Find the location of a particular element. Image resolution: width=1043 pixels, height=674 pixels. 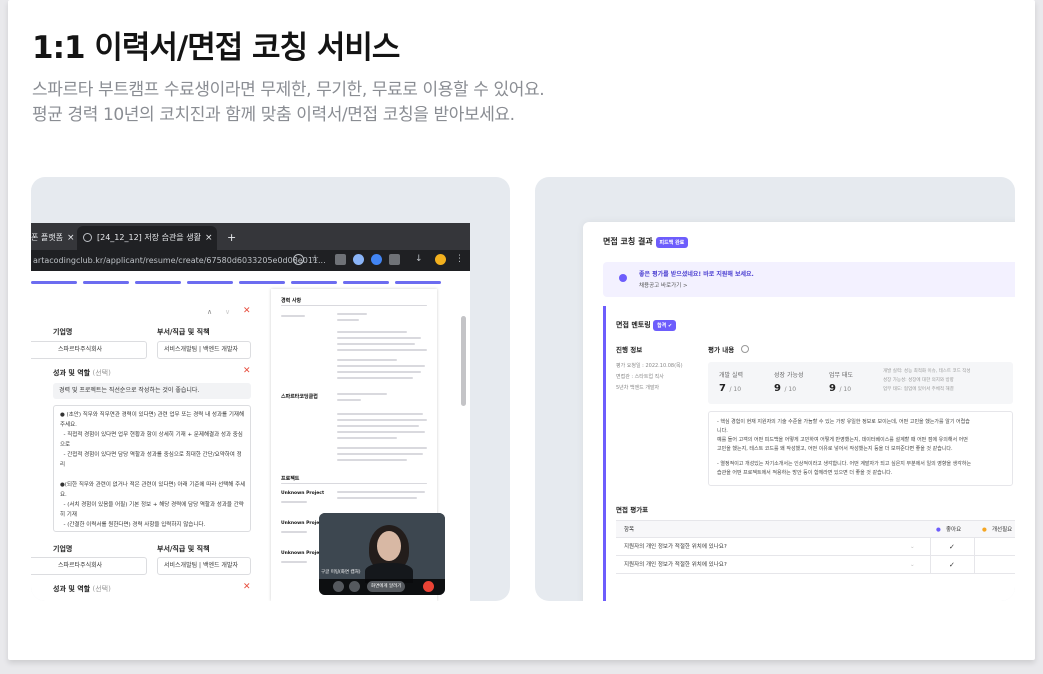

end-call-icon is located at coordinates (428, 586).